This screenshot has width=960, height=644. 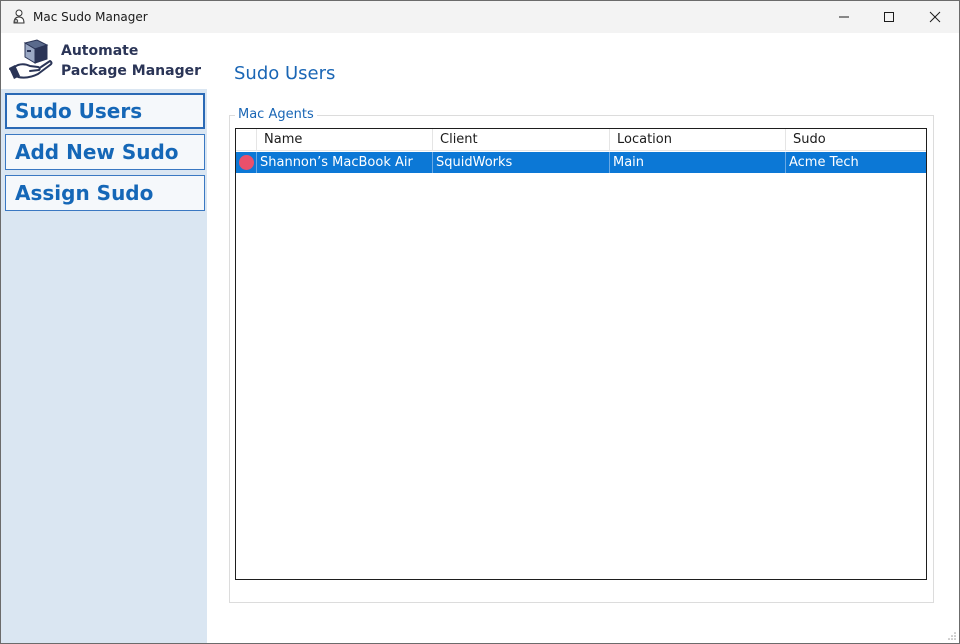 I want to click on maximize-button, so click(x=889, y=17).